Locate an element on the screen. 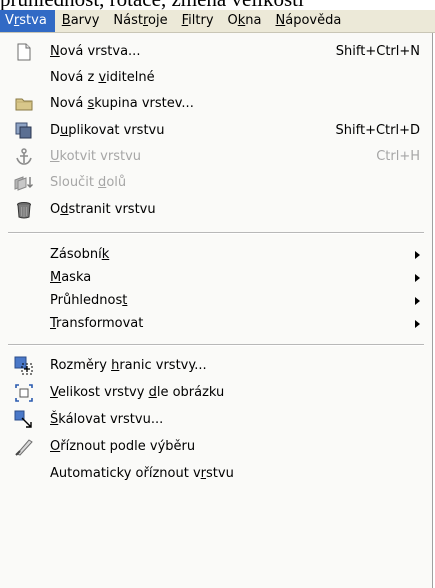 The height and width of the screenshot is (588, 435). menu-item-delete-layer: Odstranit vrstvu is located at coordinates (216, 210).